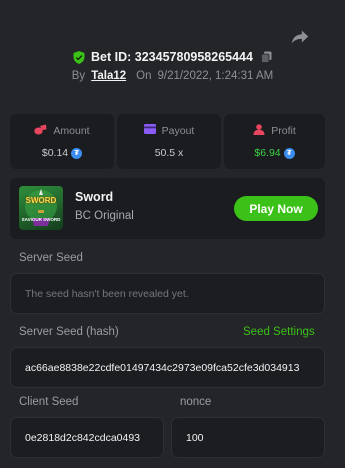 The width and height of the screenshot is (345, 468). What do you see at coordinates (279, 332) in the screenshot?
I see `seed-settings-link: Seed Settings` at bounding box center [279, 332].